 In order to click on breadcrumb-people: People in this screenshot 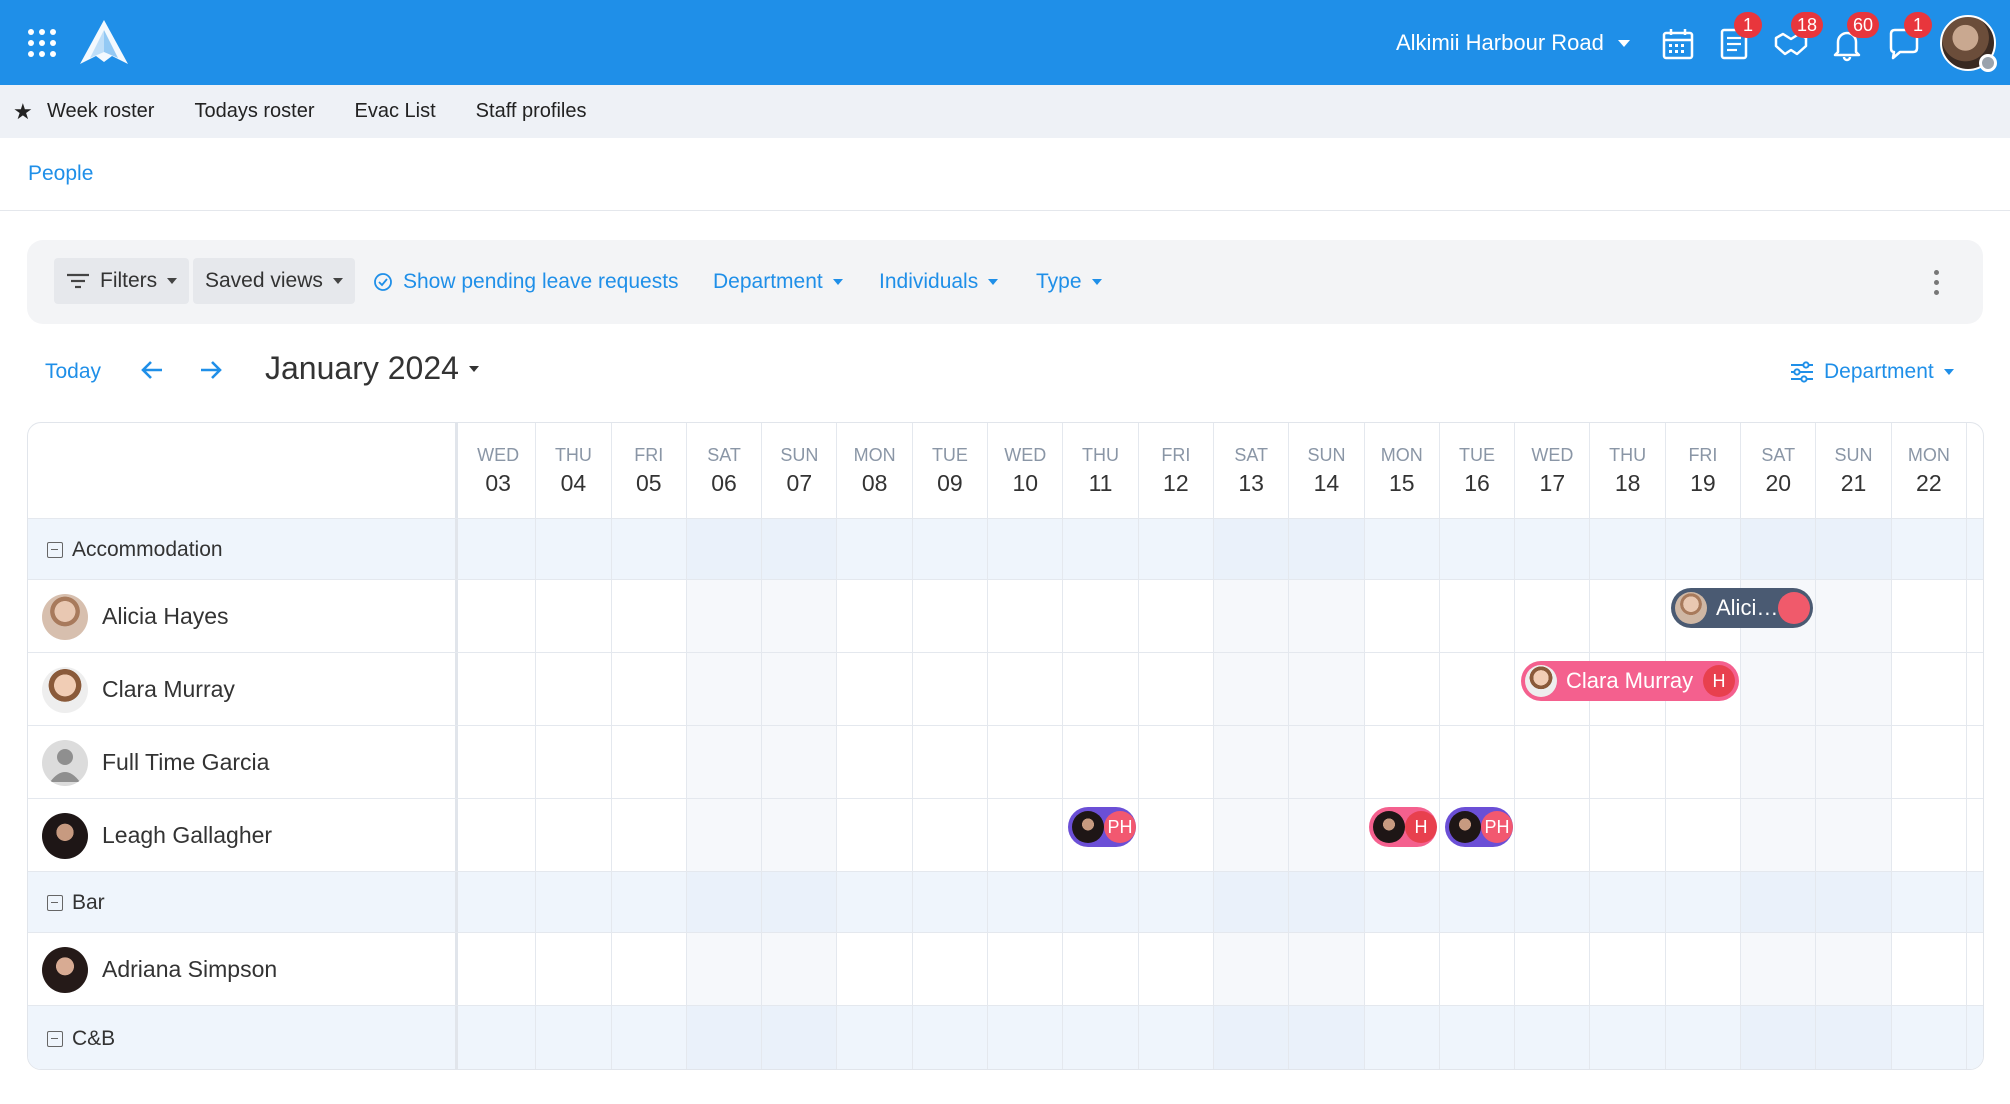, I will do `click(60, 174)`.